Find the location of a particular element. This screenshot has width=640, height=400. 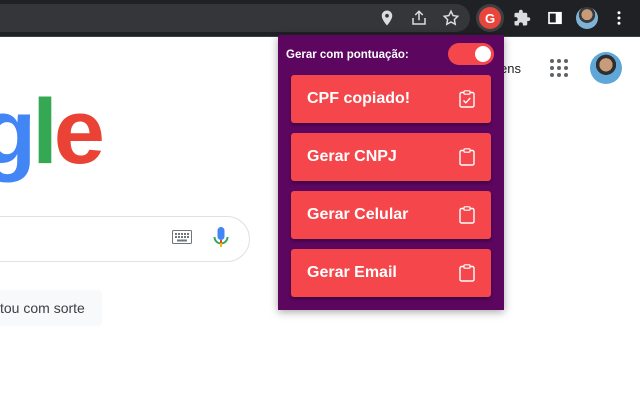

lucky-button: tou com sorte is located at coordinates (51, 308).